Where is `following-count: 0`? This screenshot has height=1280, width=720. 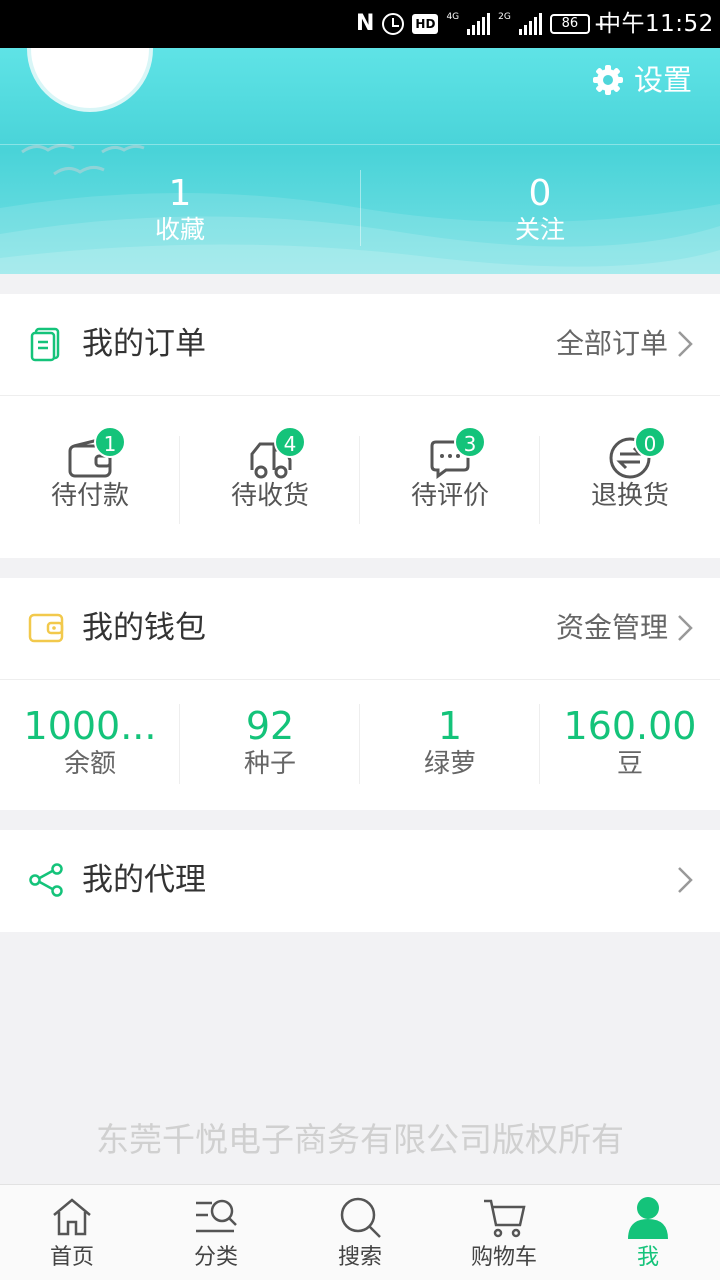
following-count: 0 is located at coordinates (540, 193).